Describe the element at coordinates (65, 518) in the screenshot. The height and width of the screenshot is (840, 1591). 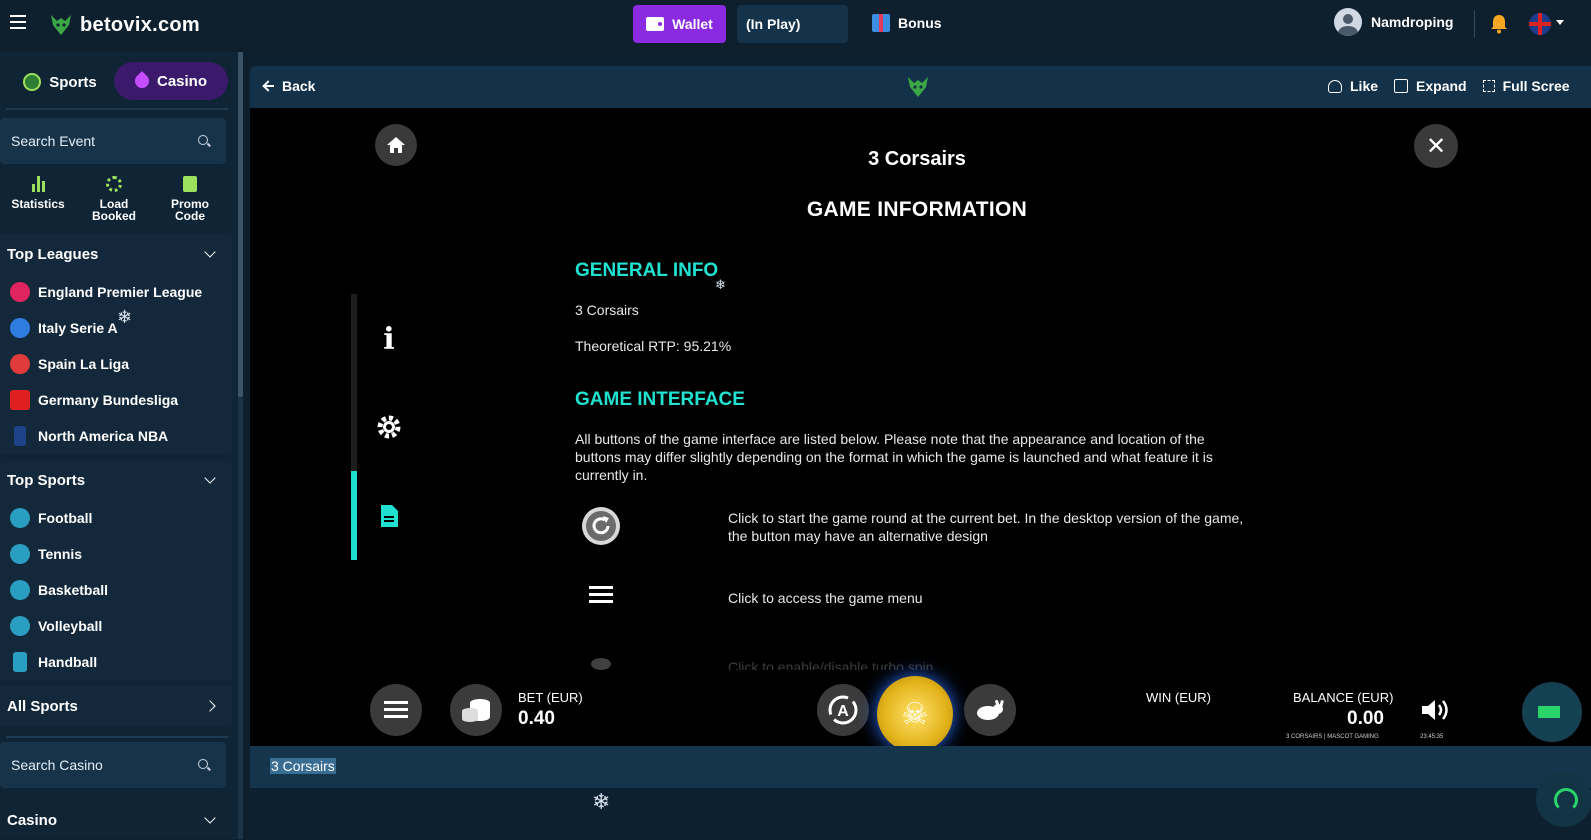
I see `sport-label: Football` at that location.